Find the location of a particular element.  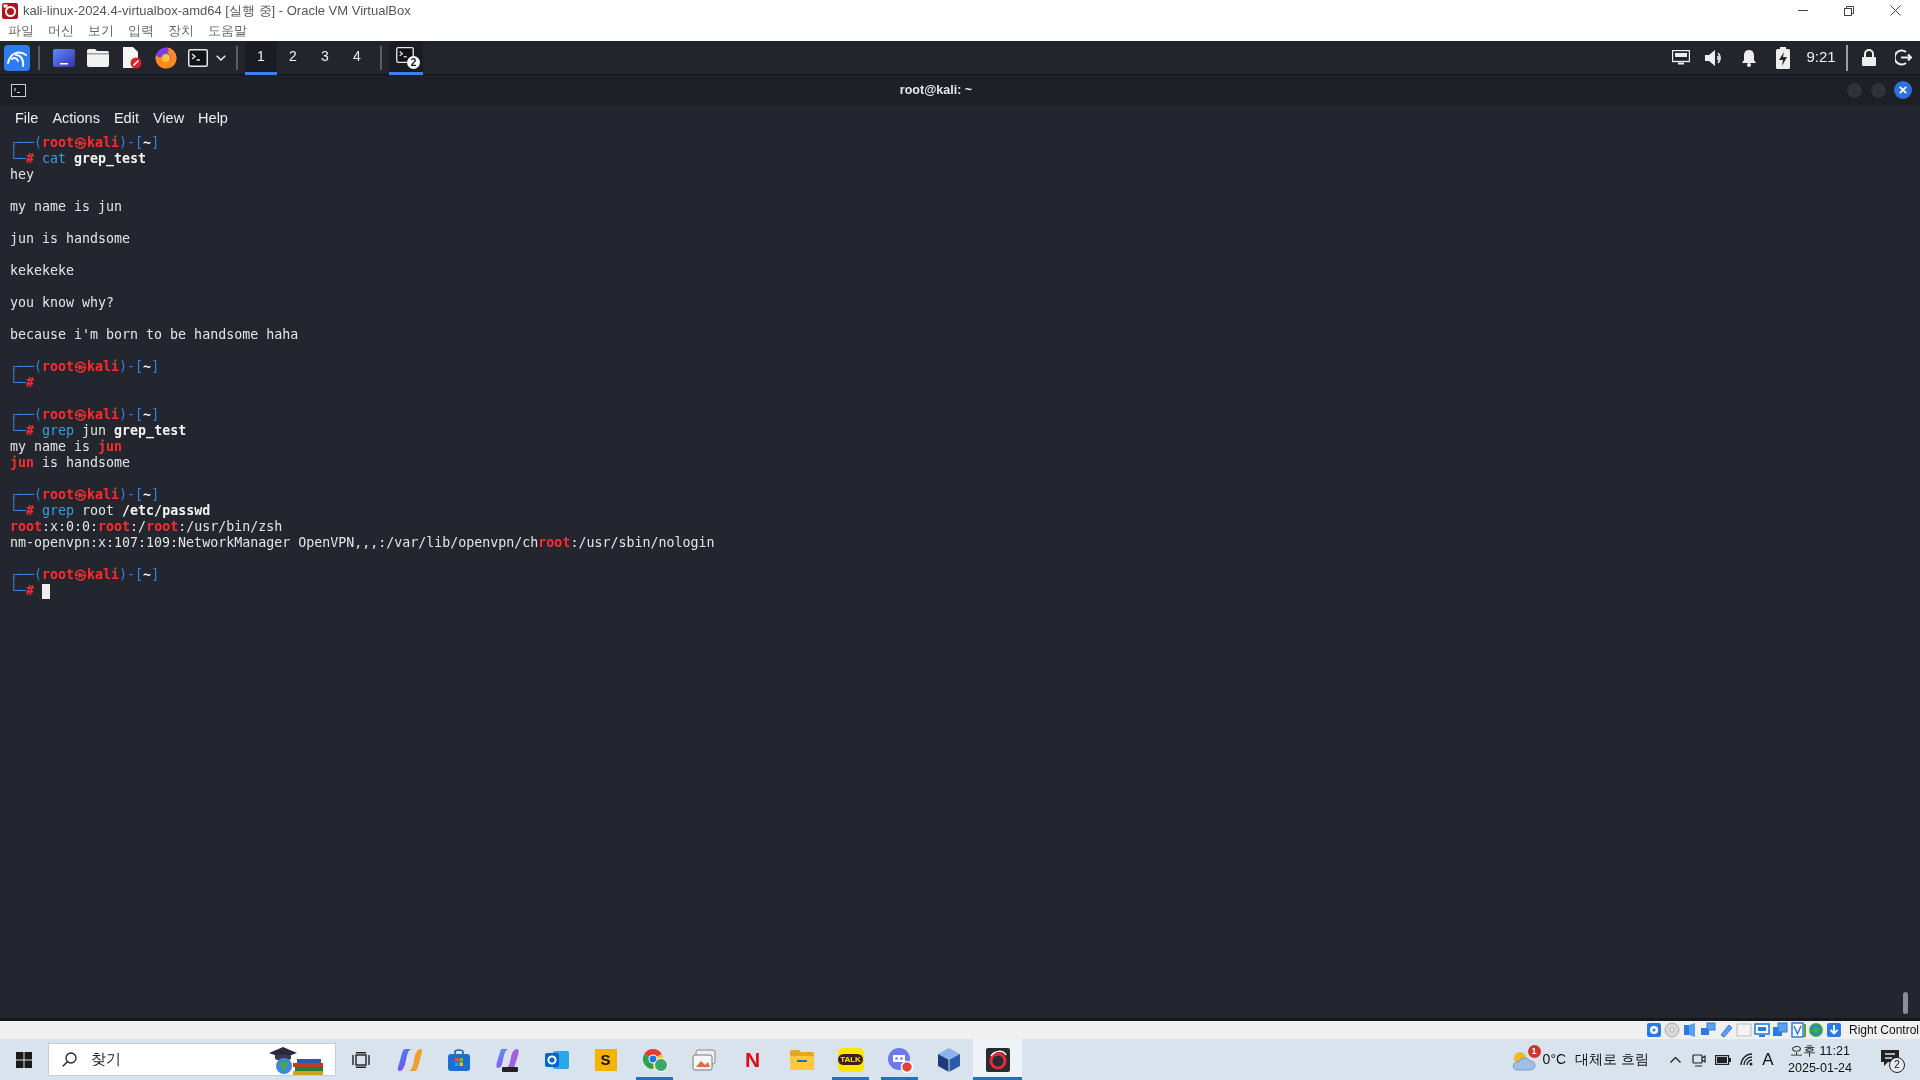

windows-logo-icon is located at coordinates (24, 1059).